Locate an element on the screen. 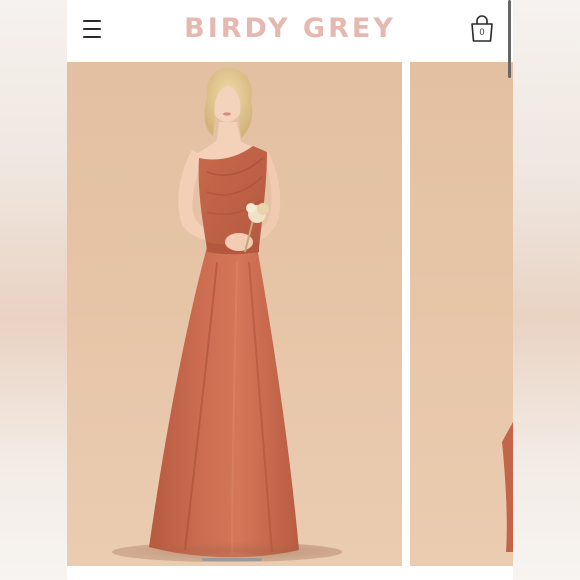 The image size is (580, 580). background-blur-right is located at coordinates (546, 290).